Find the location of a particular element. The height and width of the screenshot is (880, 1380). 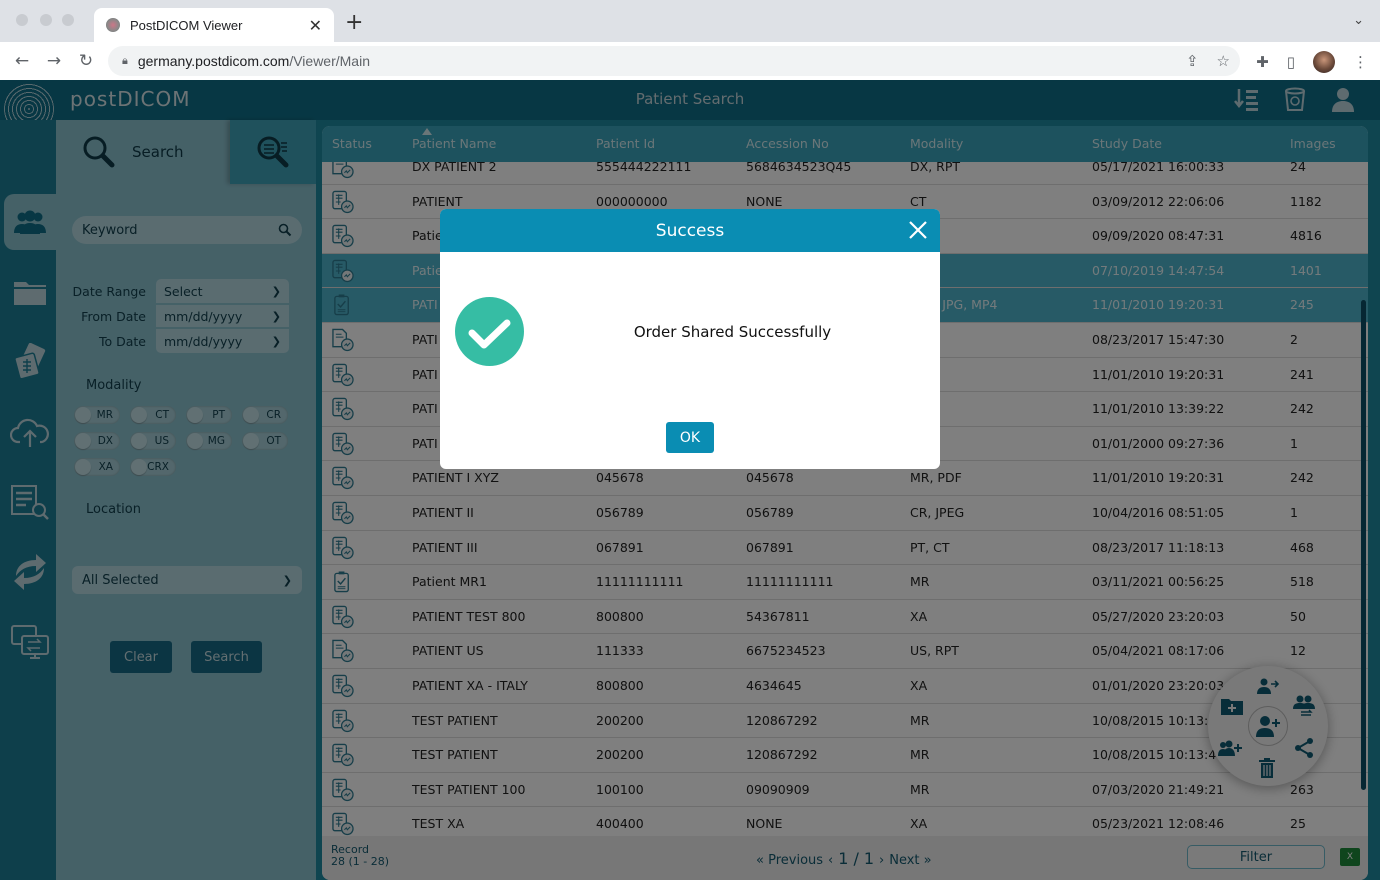

browser-menu-icon: ⋮ is located at coordinates (1360, 62).